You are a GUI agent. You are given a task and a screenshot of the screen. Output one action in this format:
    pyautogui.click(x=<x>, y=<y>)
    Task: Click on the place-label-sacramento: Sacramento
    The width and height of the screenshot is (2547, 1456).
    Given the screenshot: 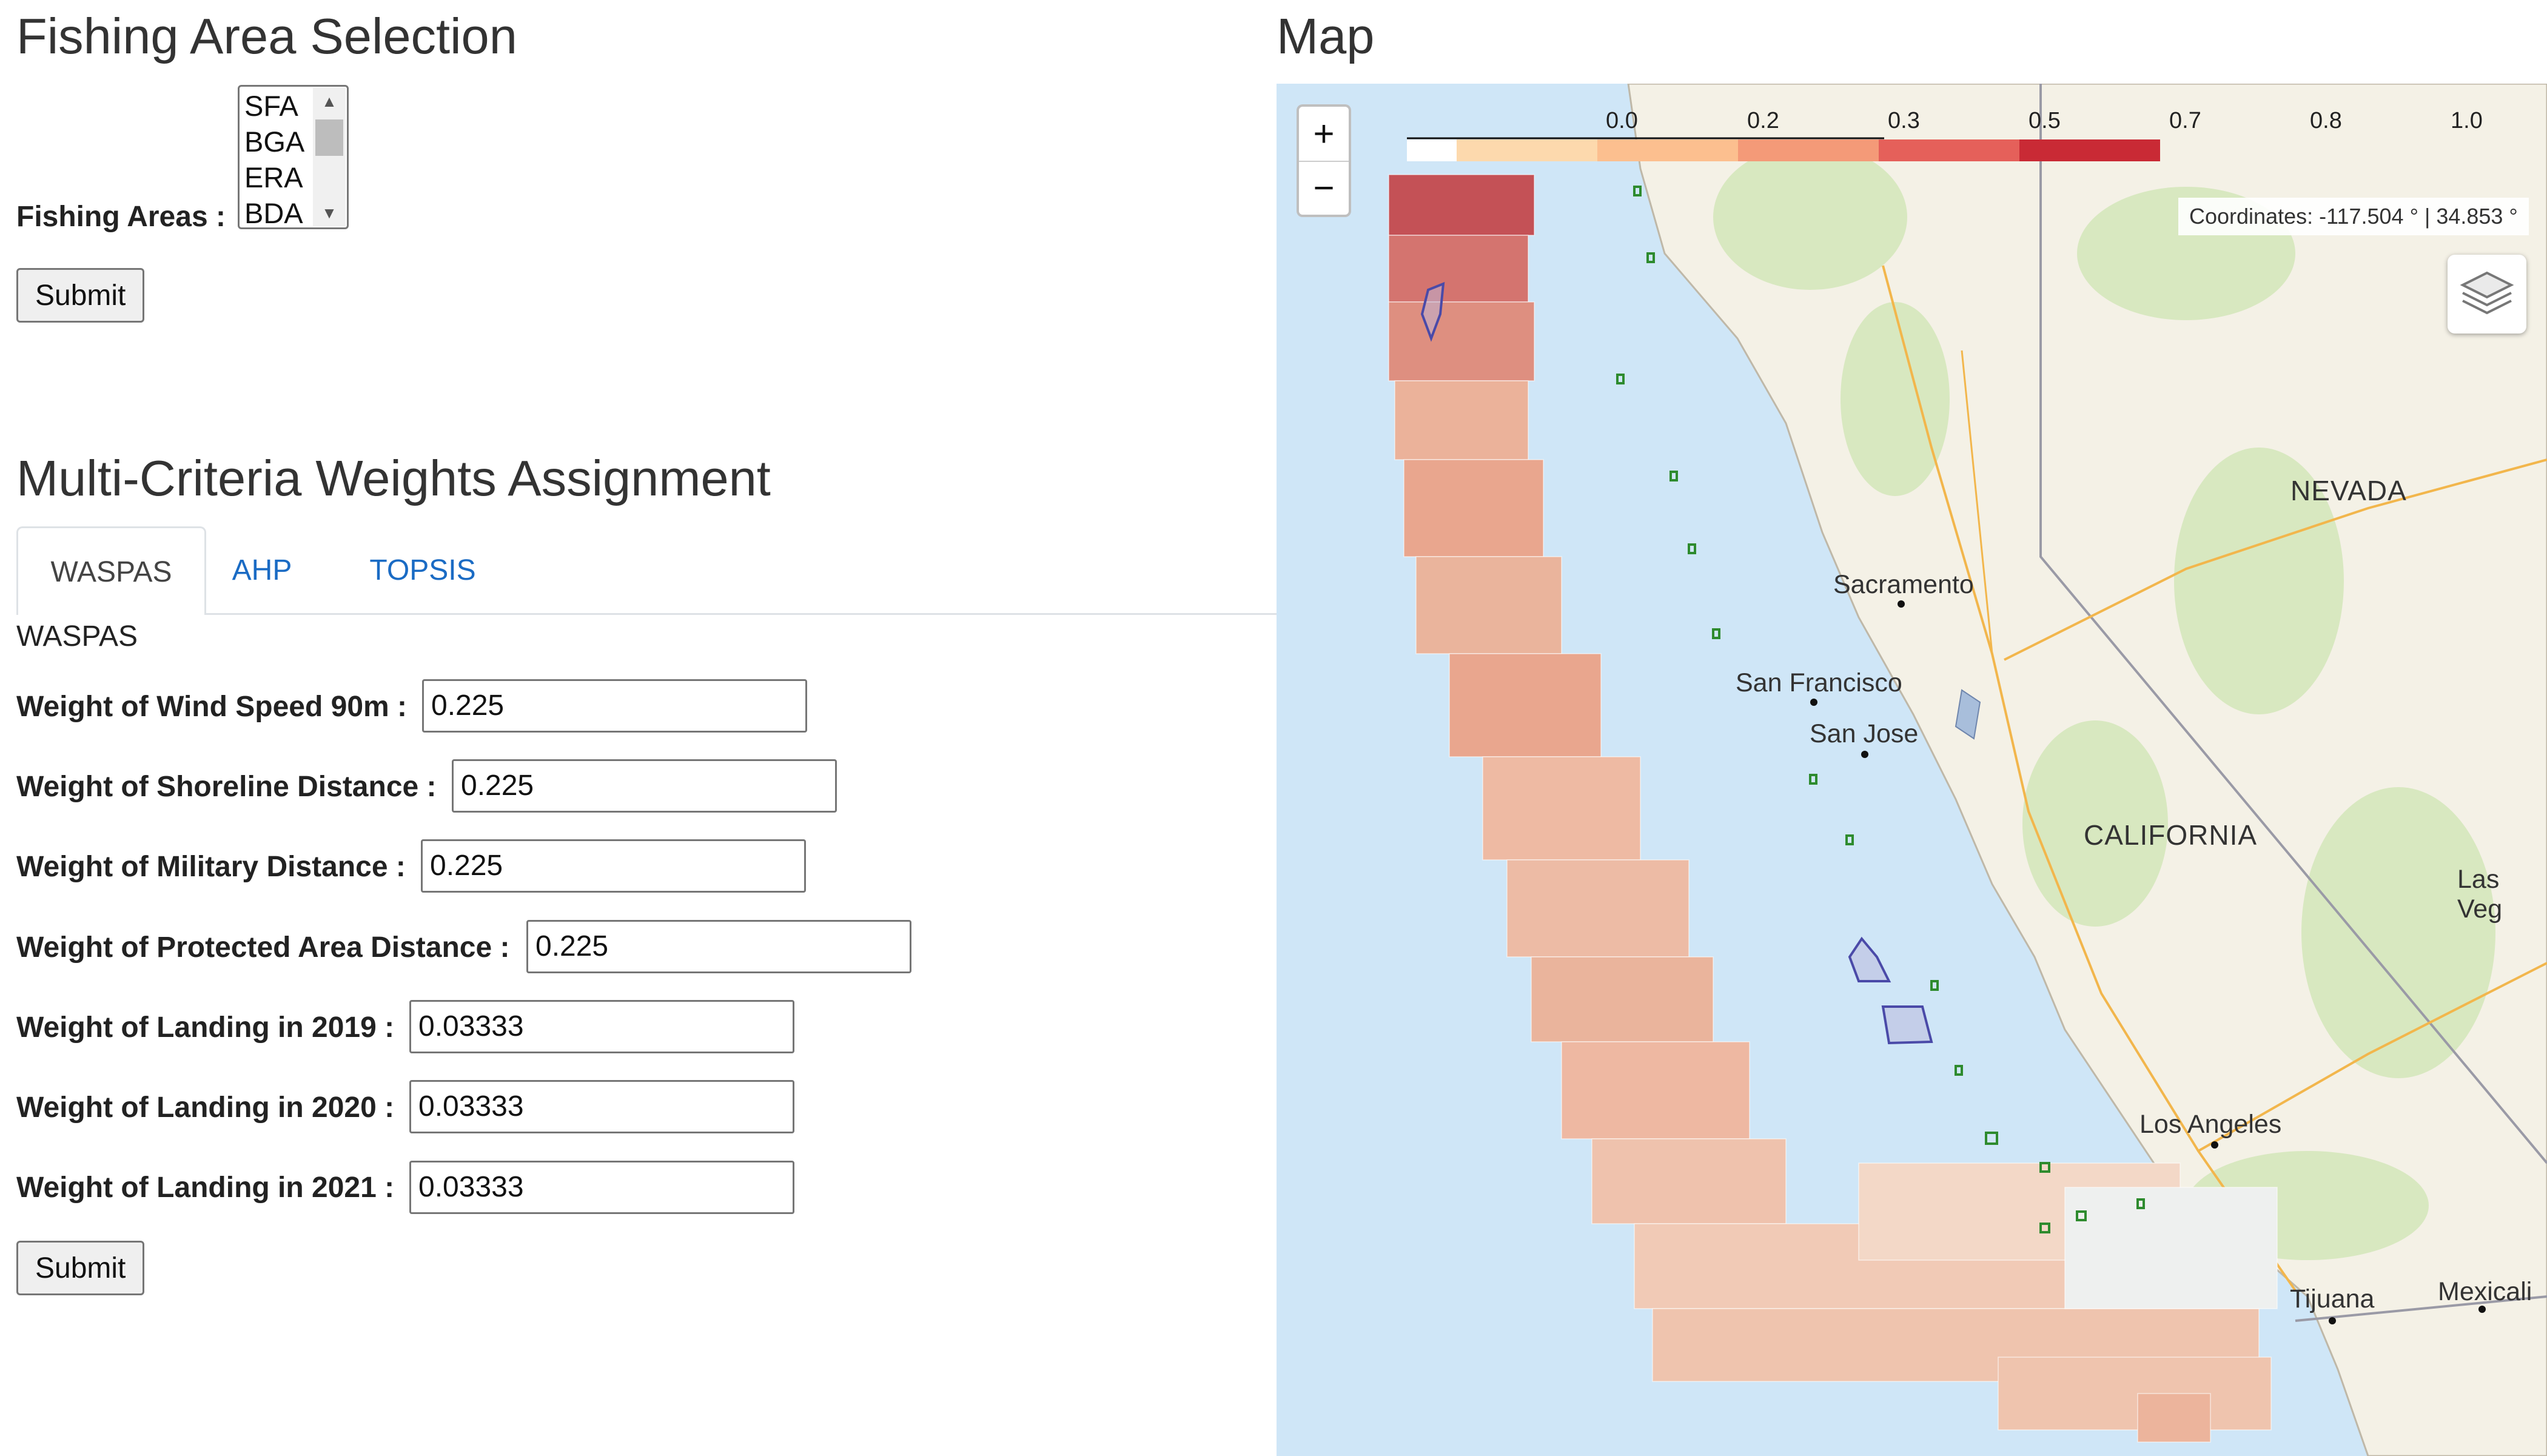 What is the action you would take?
    pyautogui.click(x=1903, y=584)
    